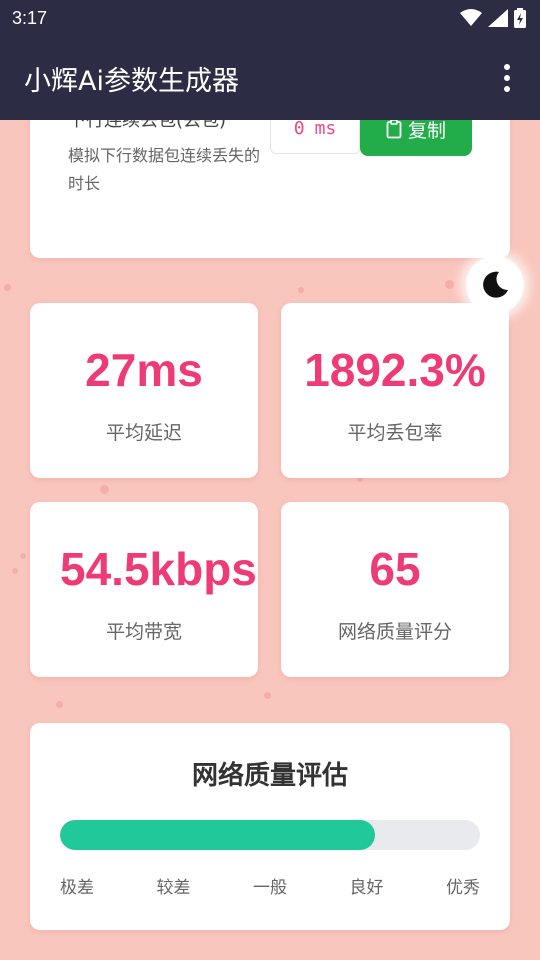 The height and width of the screenshot is (960, 540). I want to click on battery-icon, so click(520, 18).